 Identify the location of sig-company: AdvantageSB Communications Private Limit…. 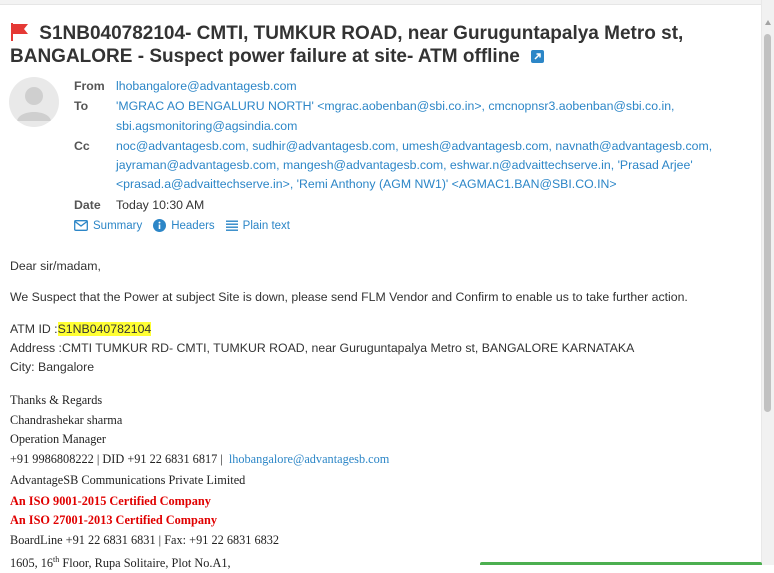
(128, 480).